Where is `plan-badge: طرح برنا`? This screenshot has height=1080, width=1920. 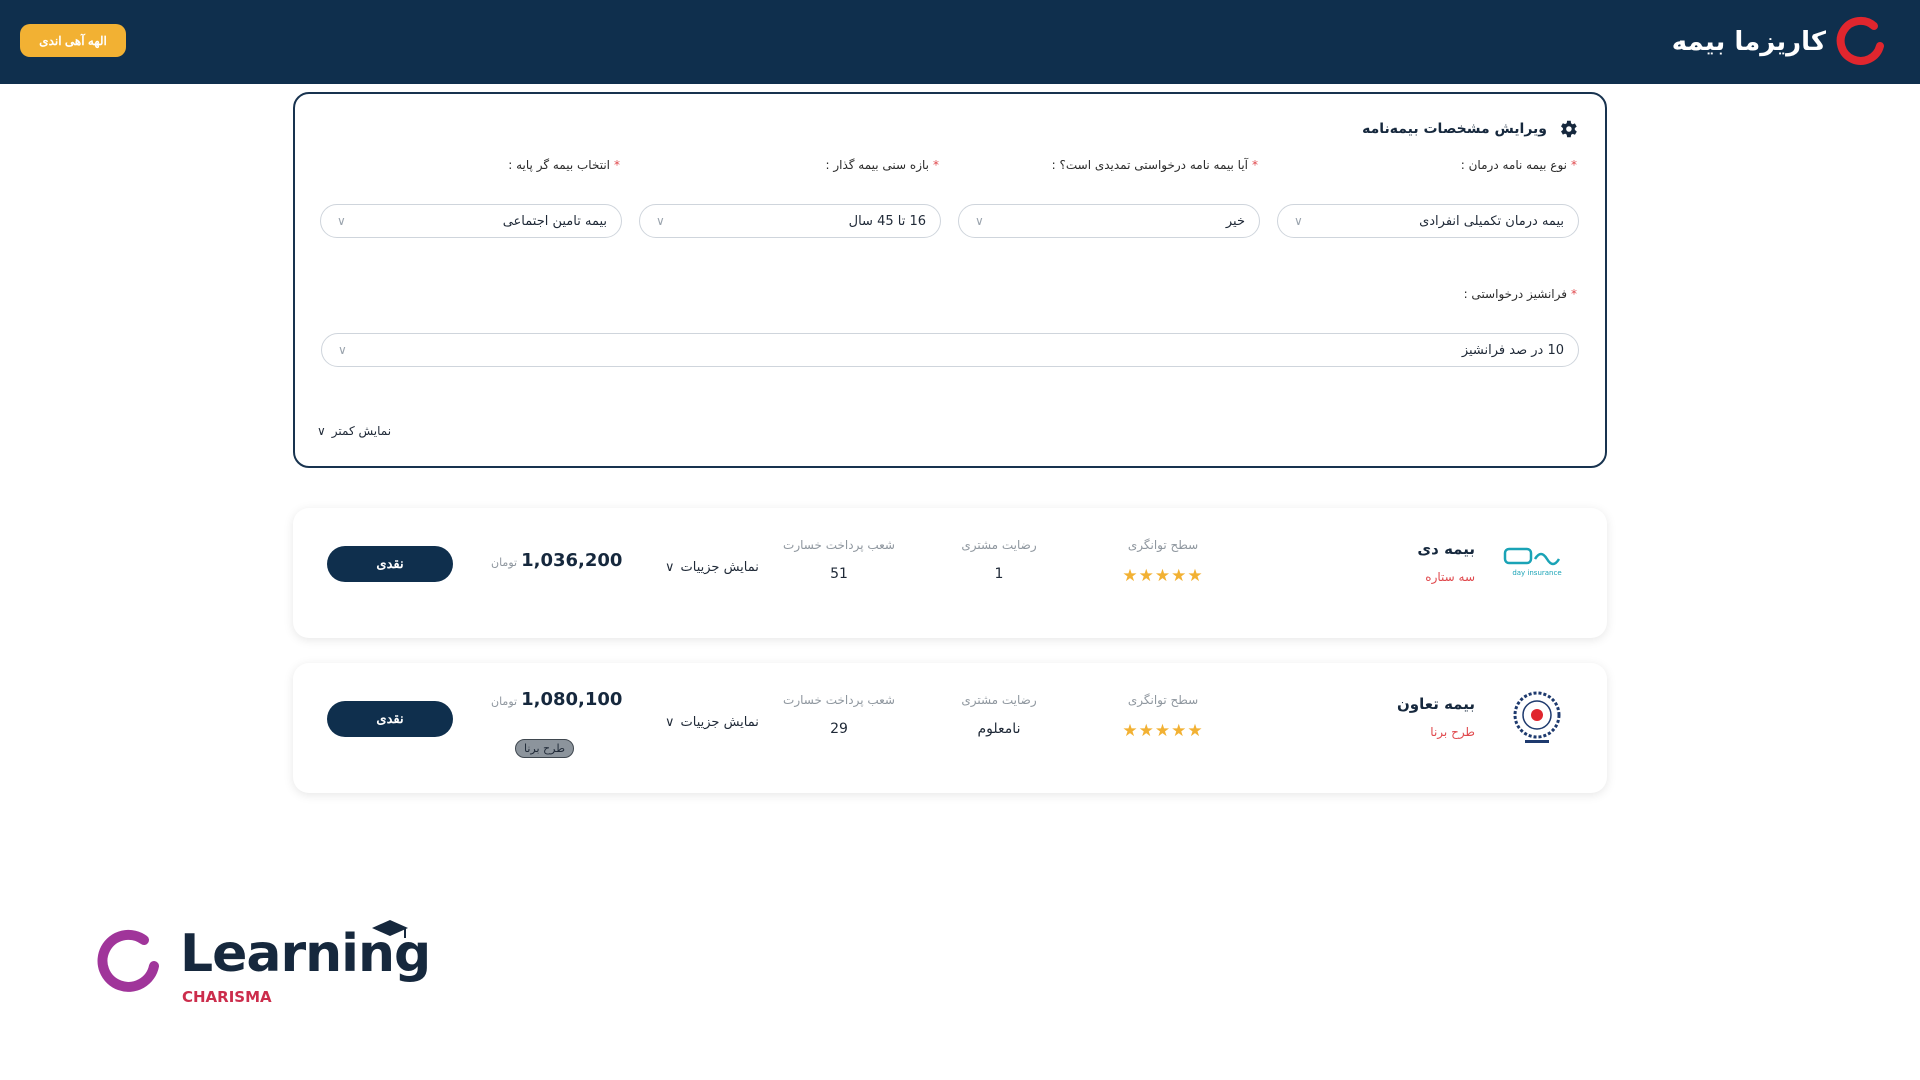
plan-badge: طرح برنا is located at coordinates (544, 748).